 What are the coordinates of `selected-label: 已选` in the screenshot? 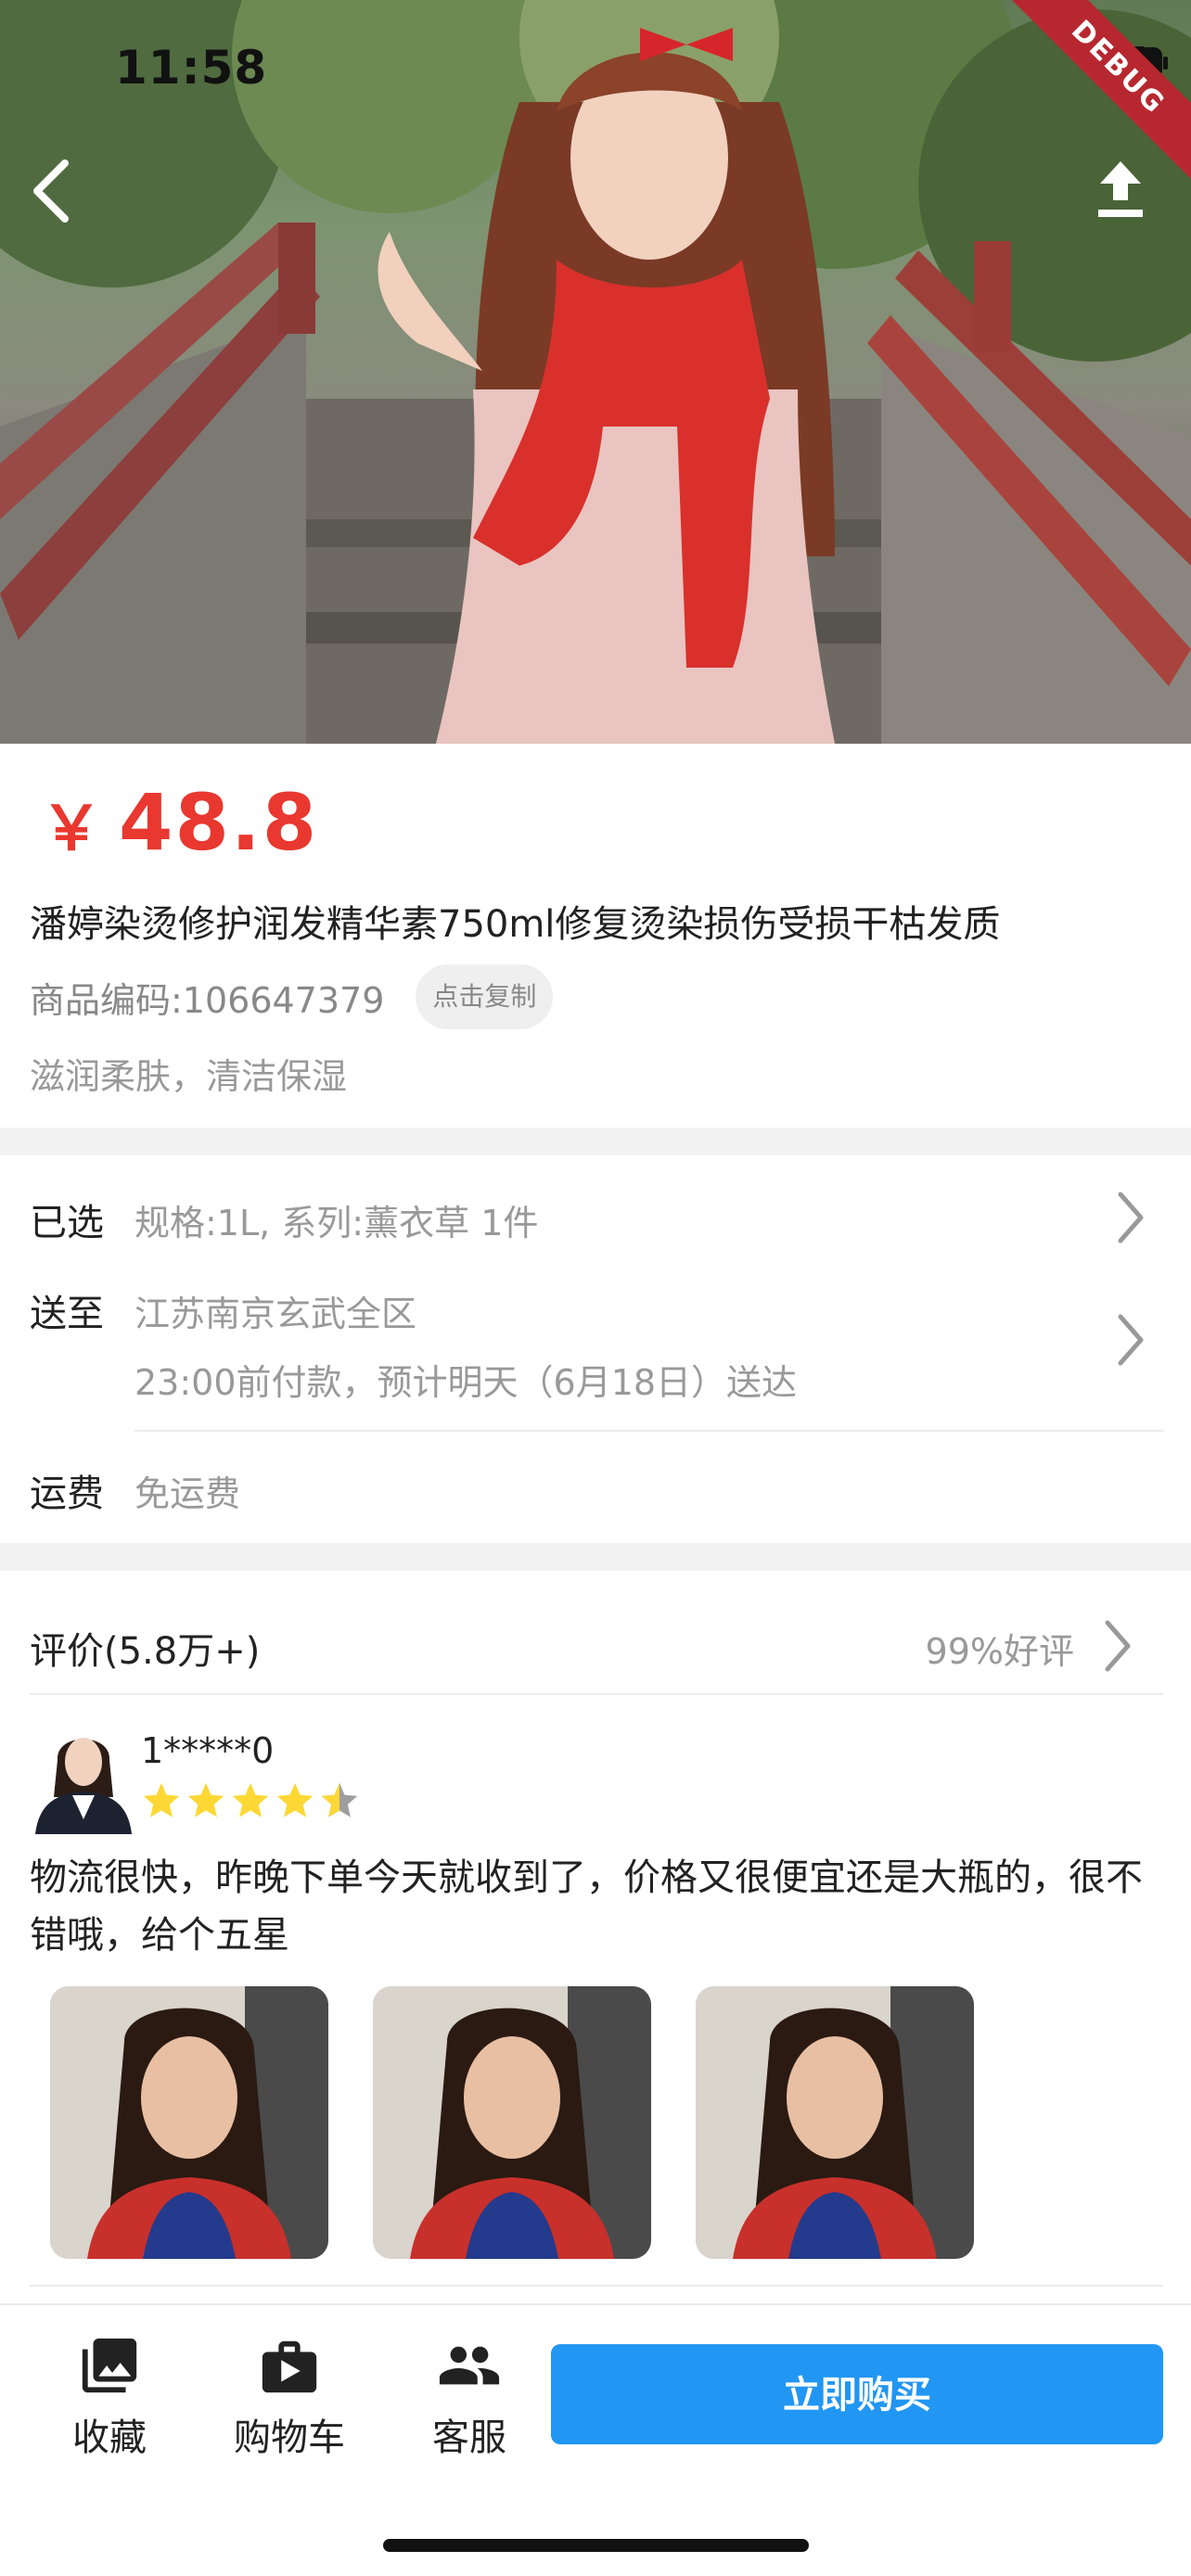 It's located at (67, 1223).